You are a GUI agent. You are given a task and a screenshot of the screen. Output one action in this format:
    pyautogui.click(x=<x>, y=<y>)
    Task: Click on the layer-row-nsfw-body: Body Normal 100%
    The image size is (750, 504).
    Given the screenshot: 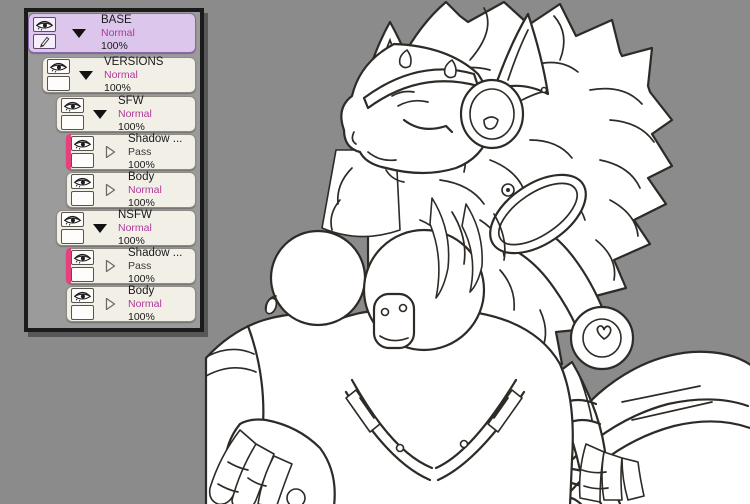 What is the action you would take?
    pyautogui.click(x=131, y=303)
    